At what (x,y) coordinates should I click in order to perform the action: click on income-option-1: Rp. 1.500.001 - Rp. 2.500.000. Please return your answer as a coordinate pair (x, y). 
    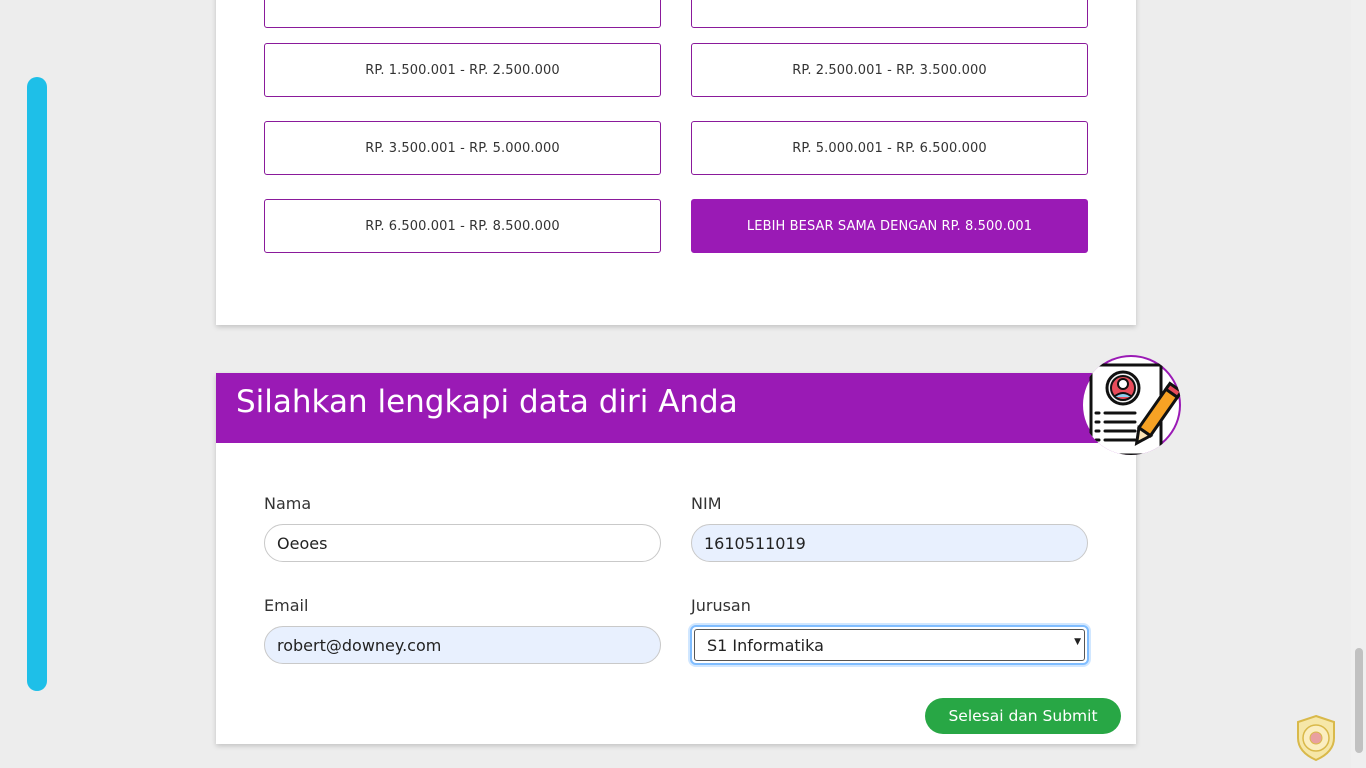
    Looking at the image, I should click on (462, 70).